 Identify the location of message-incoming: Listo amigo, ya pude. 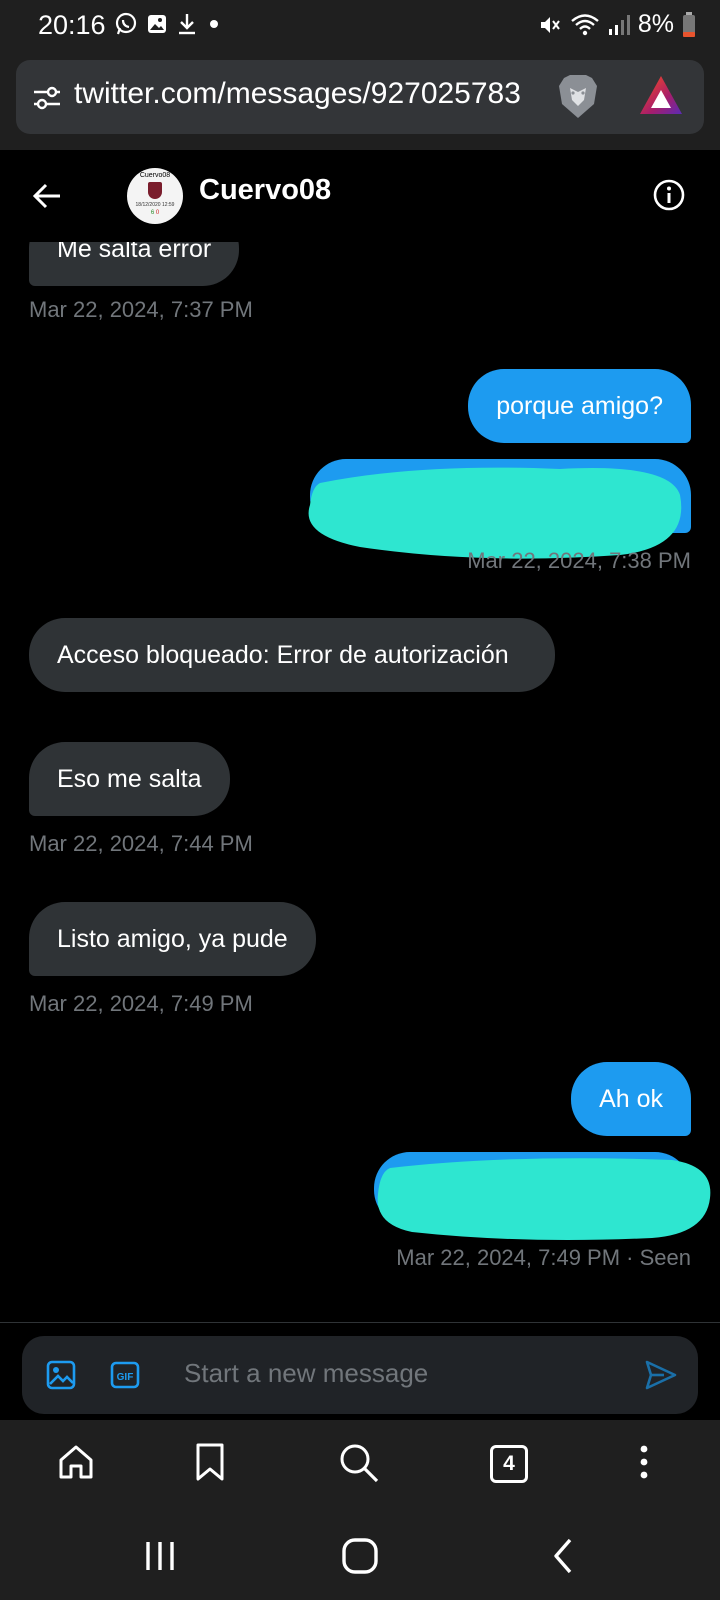
(172, 939).